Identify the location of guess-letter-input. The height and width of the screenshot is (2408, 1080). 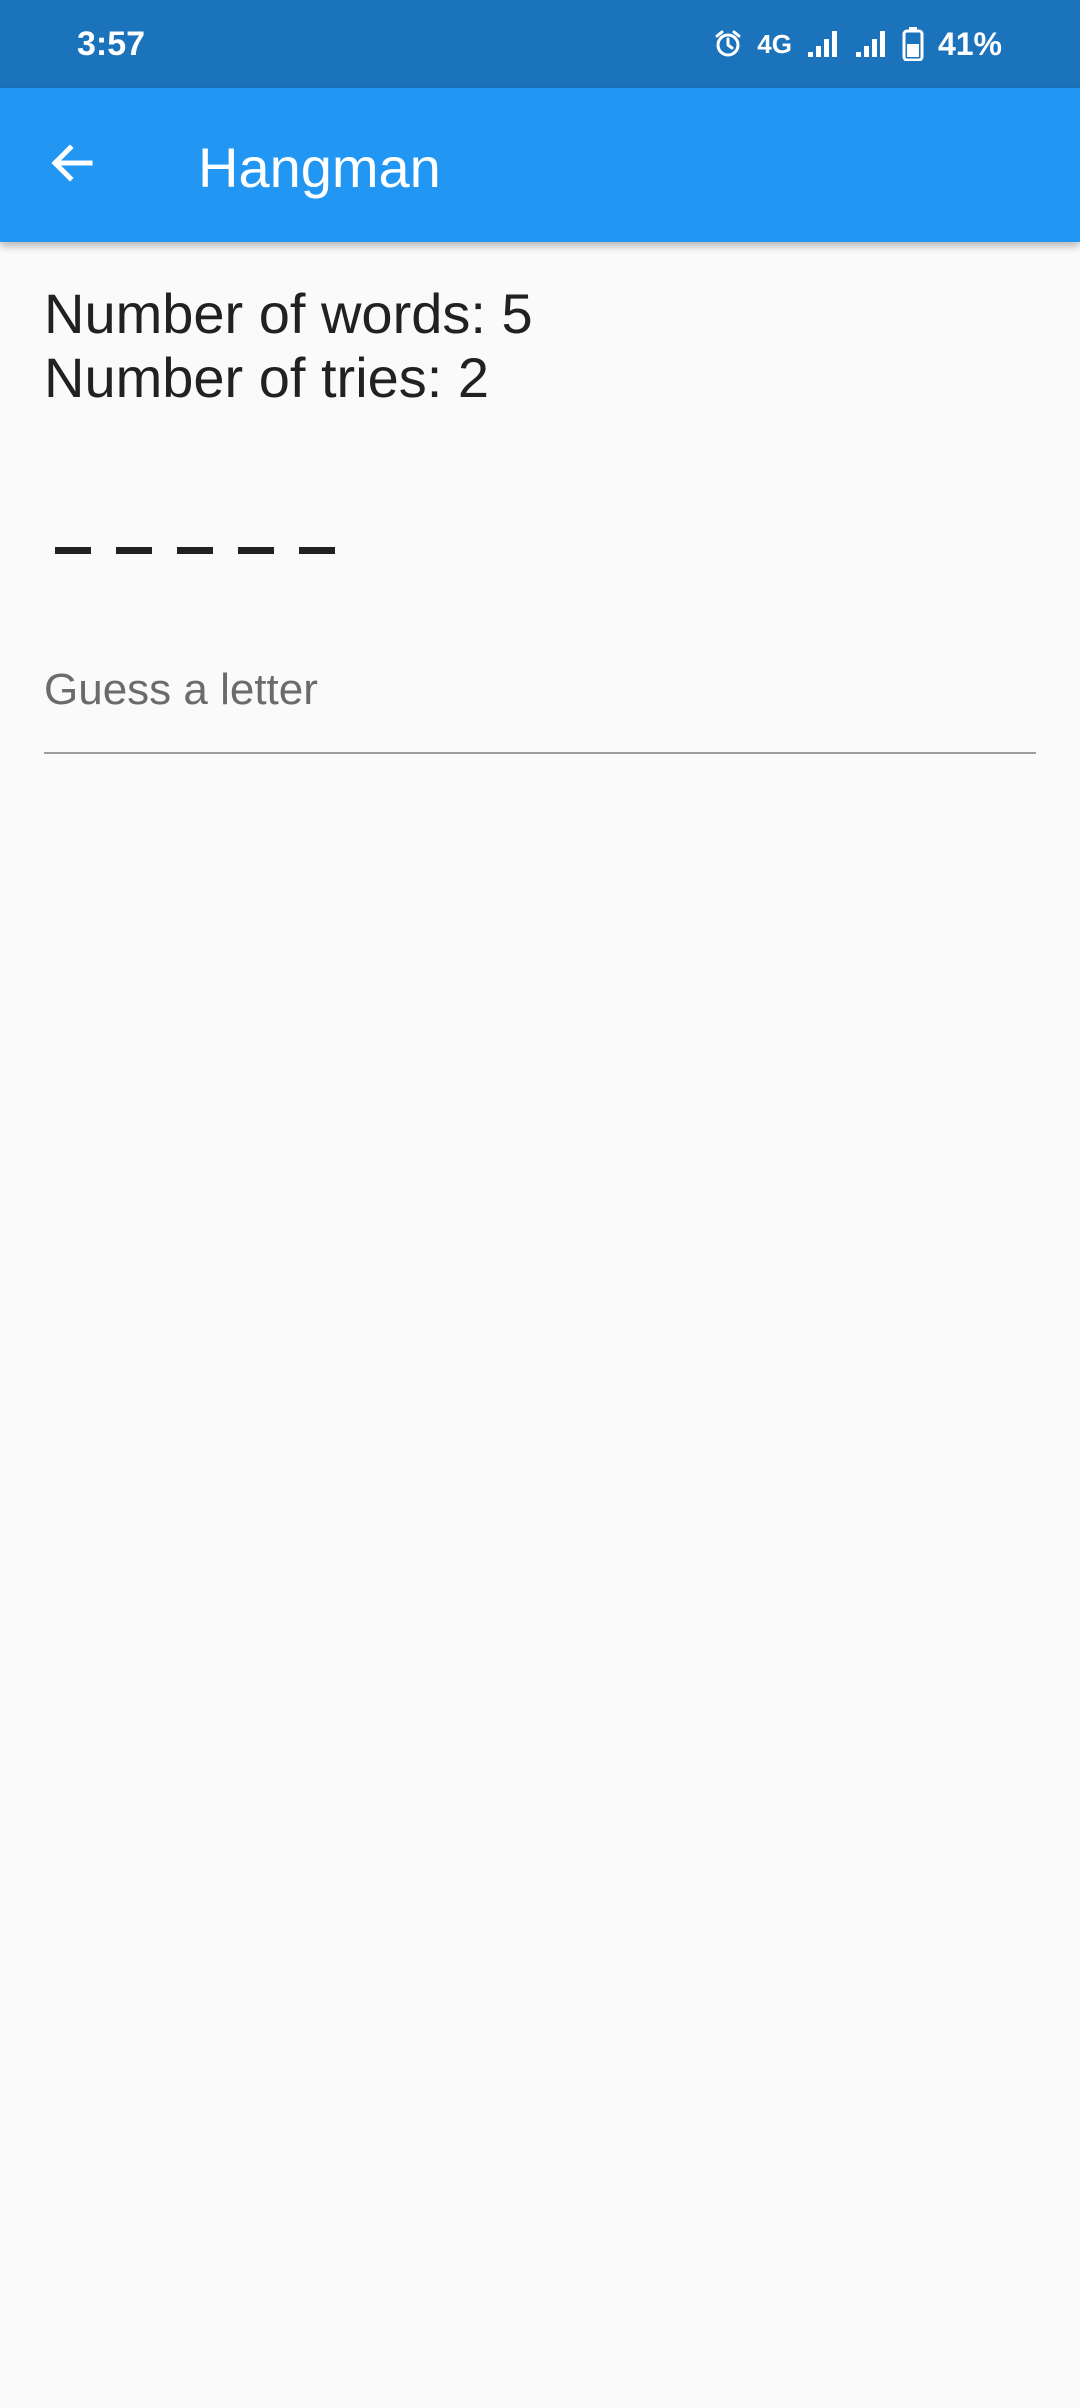
(540, 690).